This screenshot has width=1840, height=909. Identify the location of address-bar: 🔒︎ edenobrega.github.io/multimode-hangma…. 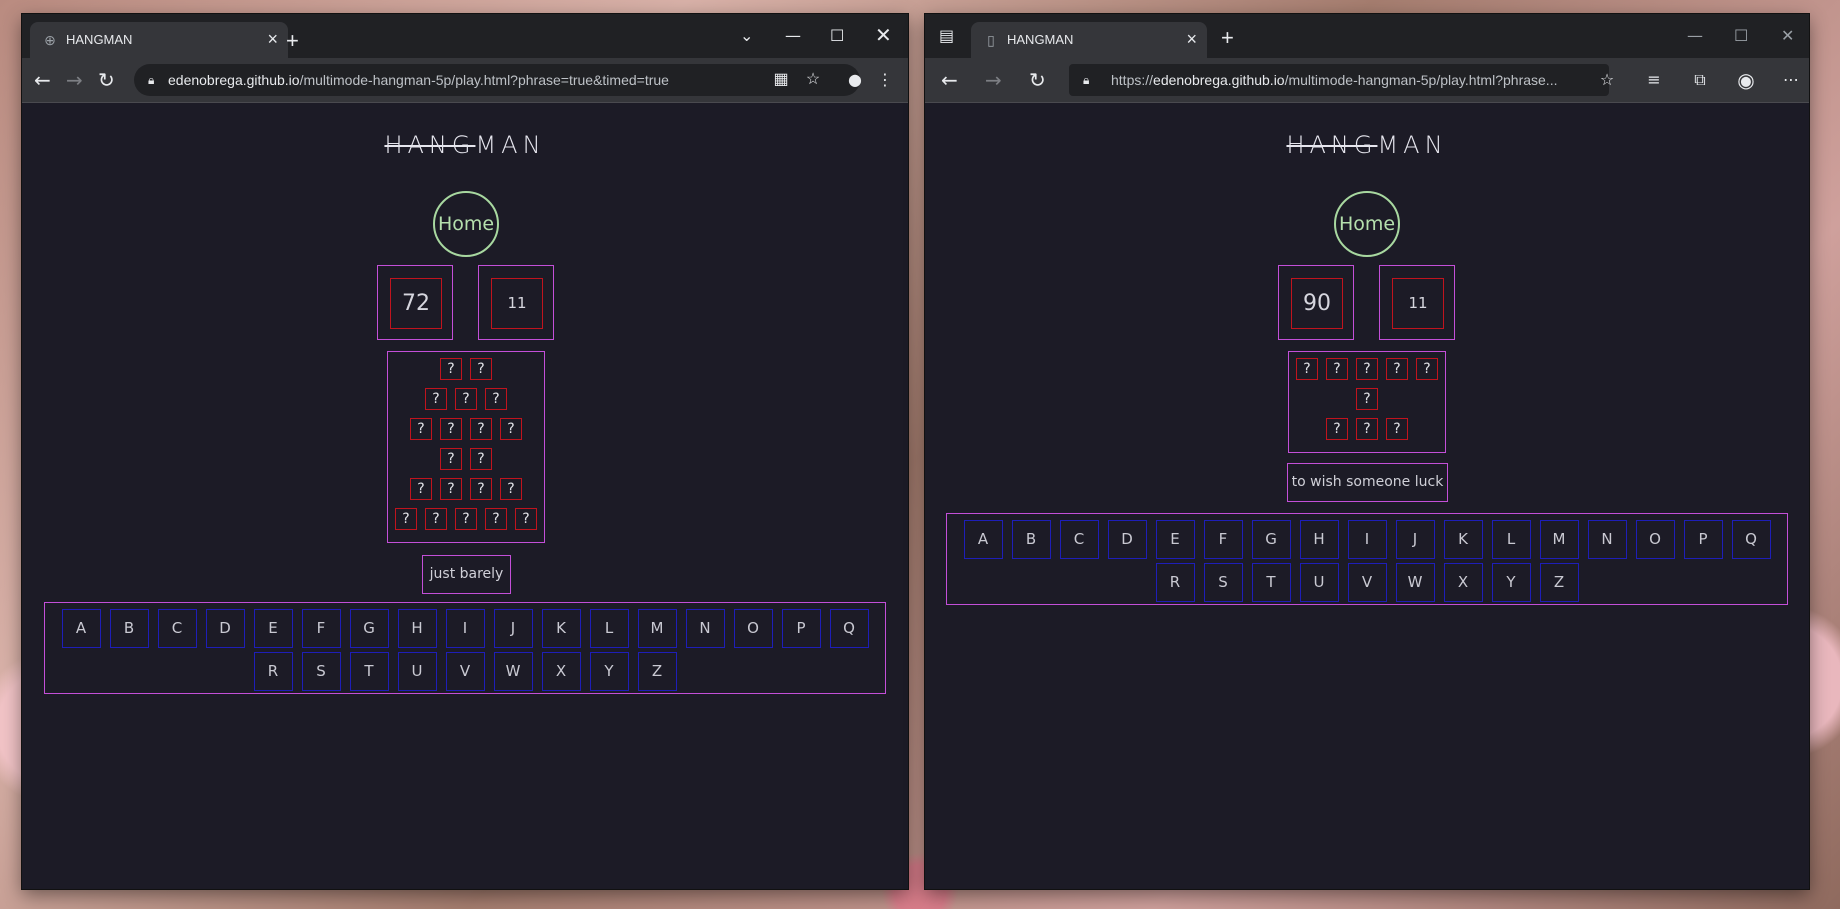
(497, 80).